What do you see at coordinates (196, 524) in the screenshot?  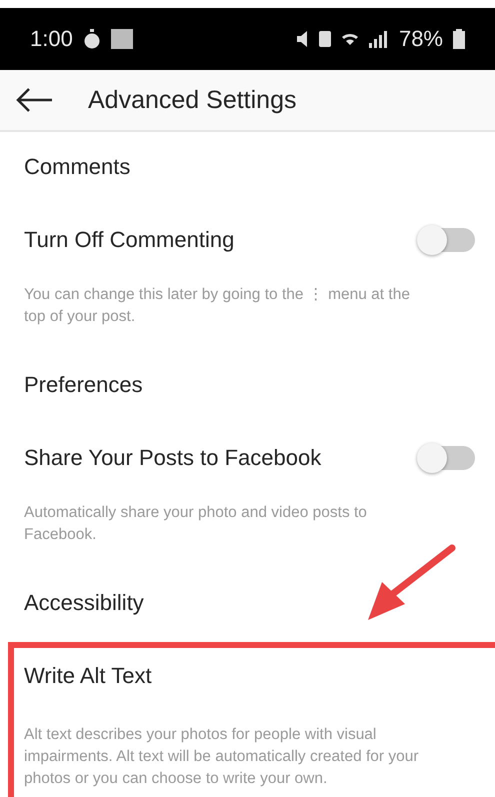 I see `setting-description: Automatically share your photo and video posts to Facebook.` at bounding box center [196, 524].